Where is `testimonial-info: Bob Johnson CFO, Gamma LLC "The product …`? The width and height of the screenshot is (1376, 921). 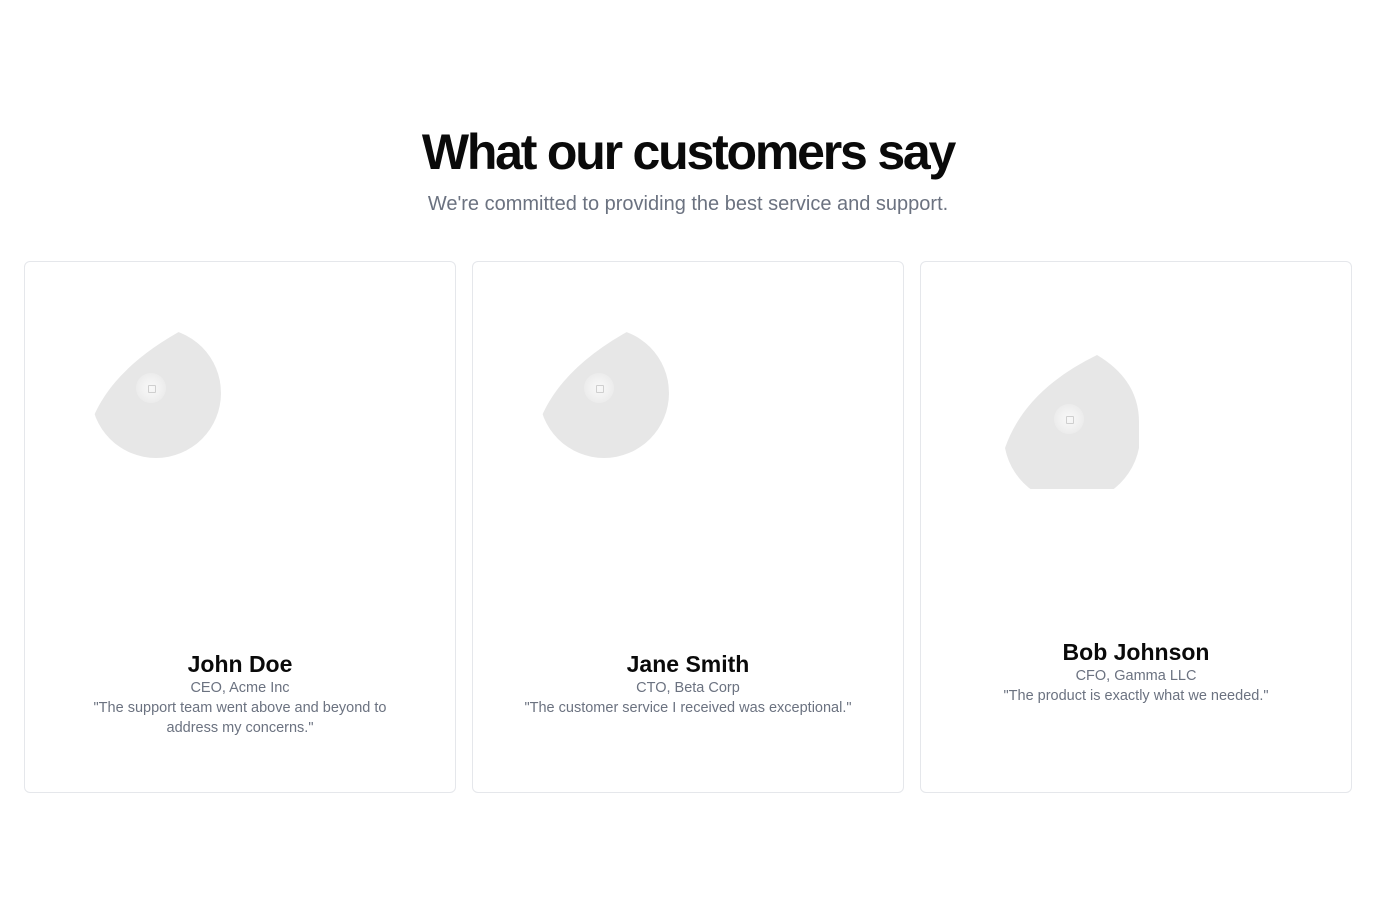
testimonial-info: Bob Johnson CFO, Gamma LLC "The product … is located at coordinates (1136, 672).